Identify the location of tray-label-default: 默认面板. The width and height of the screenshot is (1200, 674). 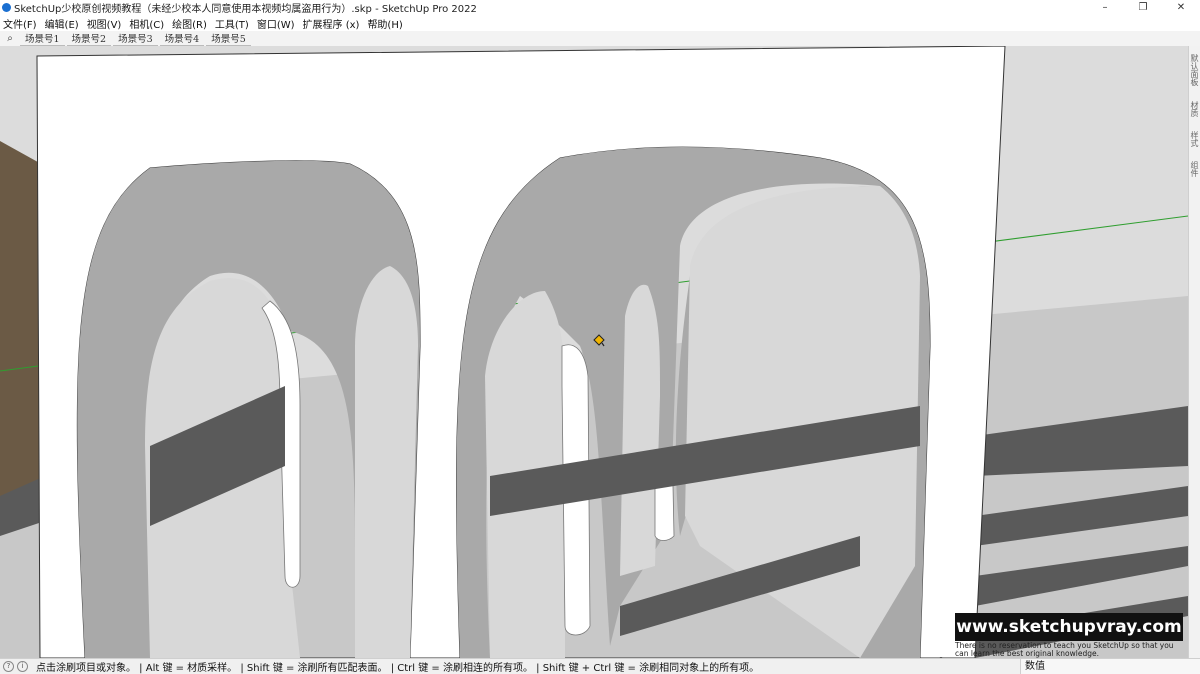
(1195, 70).